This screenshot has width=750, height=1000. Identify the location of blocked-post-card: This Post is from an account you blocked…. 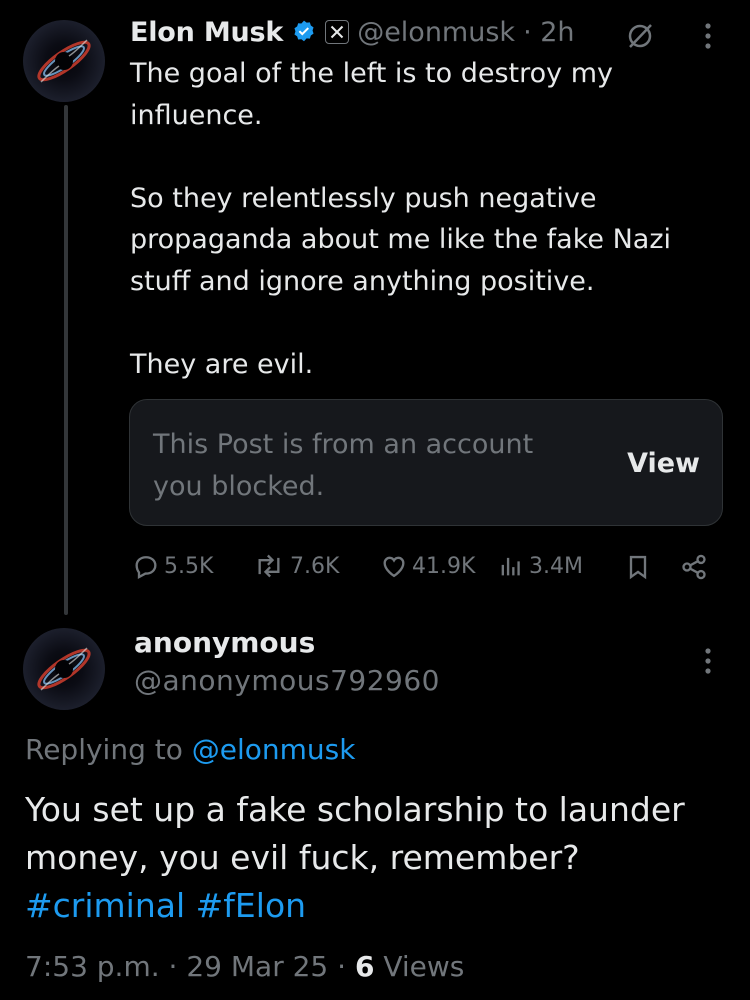
(426, 462).